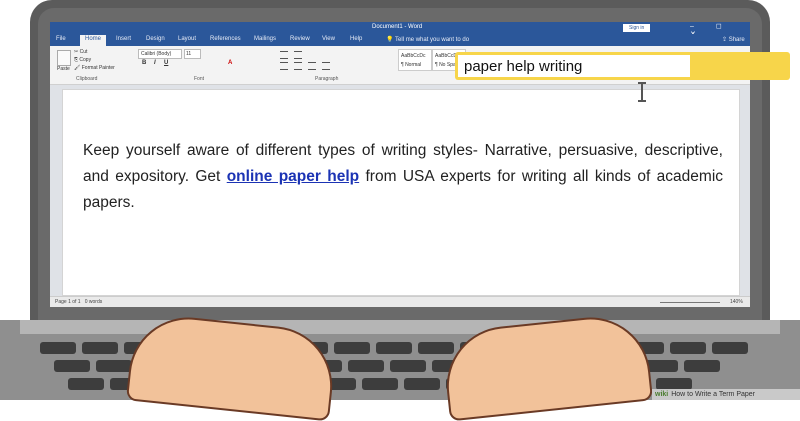 The width and height of the screenshot is (800, 421). Describe the element at coordinates (300, 39) in the screenshot. I see `tab-review: Review` at that location.